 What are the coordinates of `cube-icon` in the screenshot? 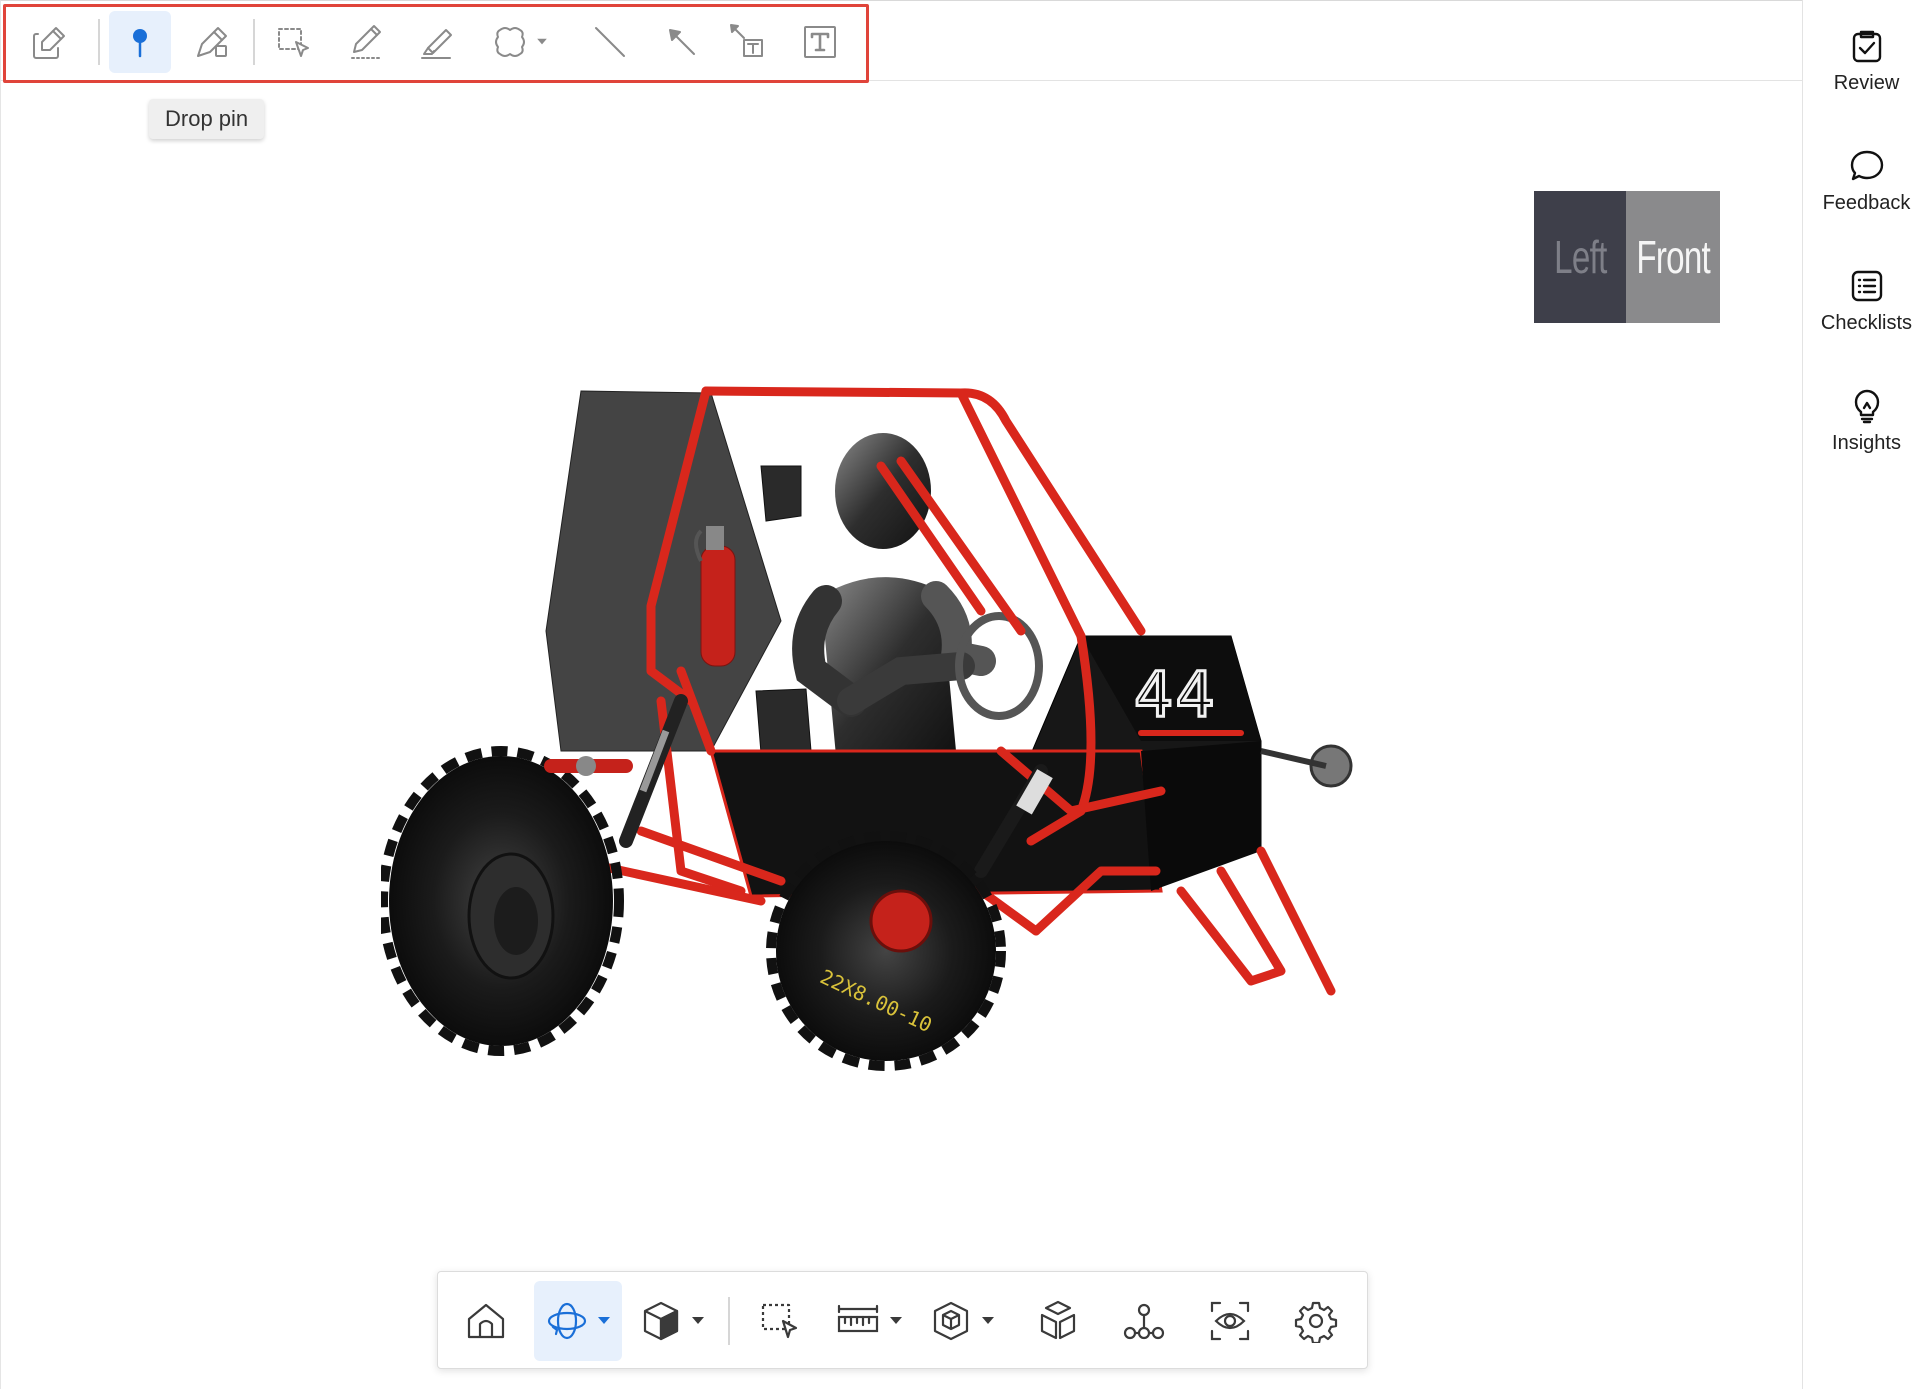 It's located at (661, 1321).